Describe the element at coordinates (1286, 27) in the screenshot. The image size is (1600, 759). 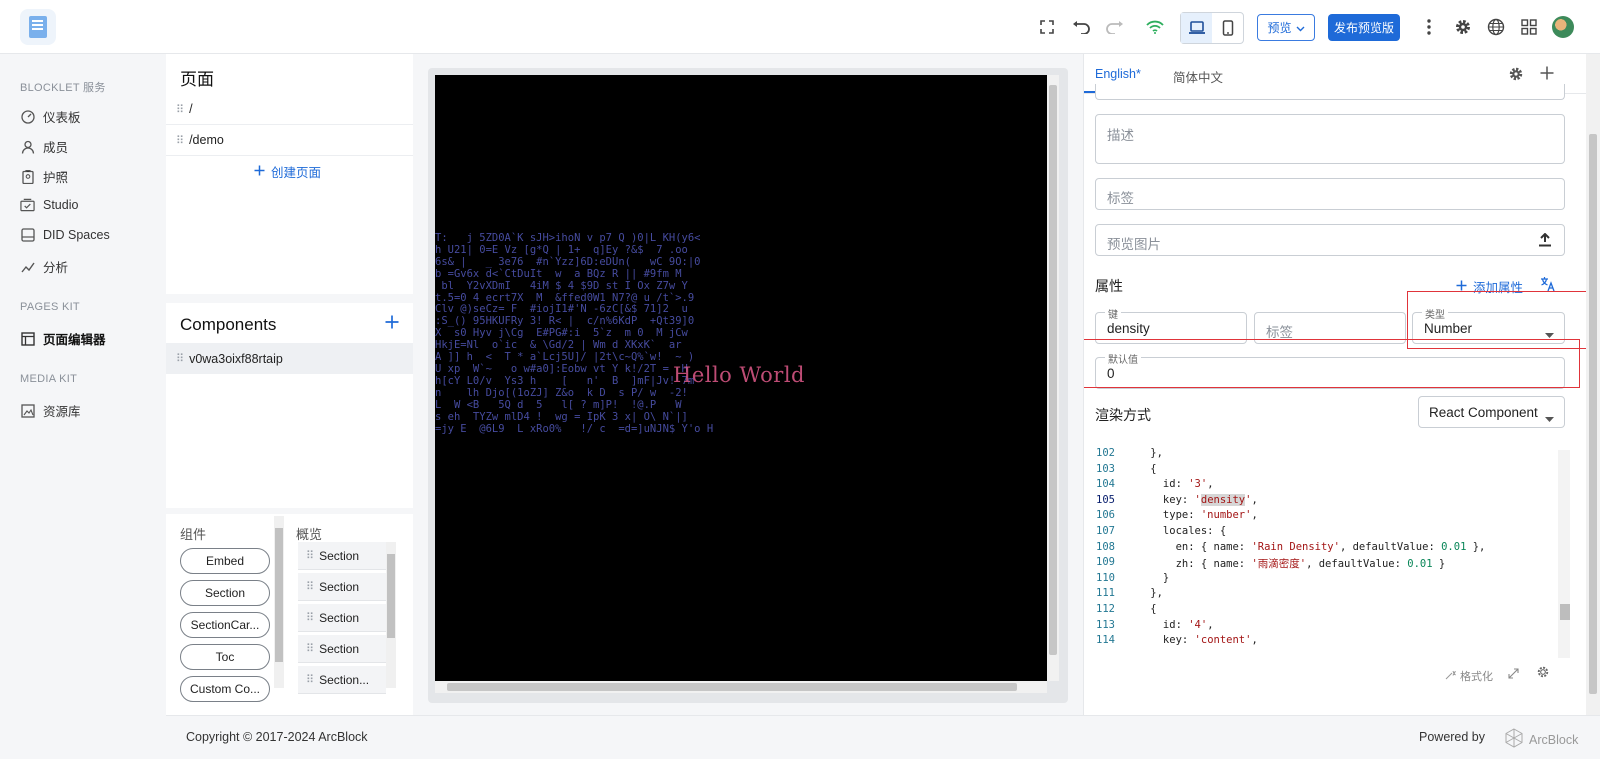
I see `preview-dropdown: 预览` at that location.